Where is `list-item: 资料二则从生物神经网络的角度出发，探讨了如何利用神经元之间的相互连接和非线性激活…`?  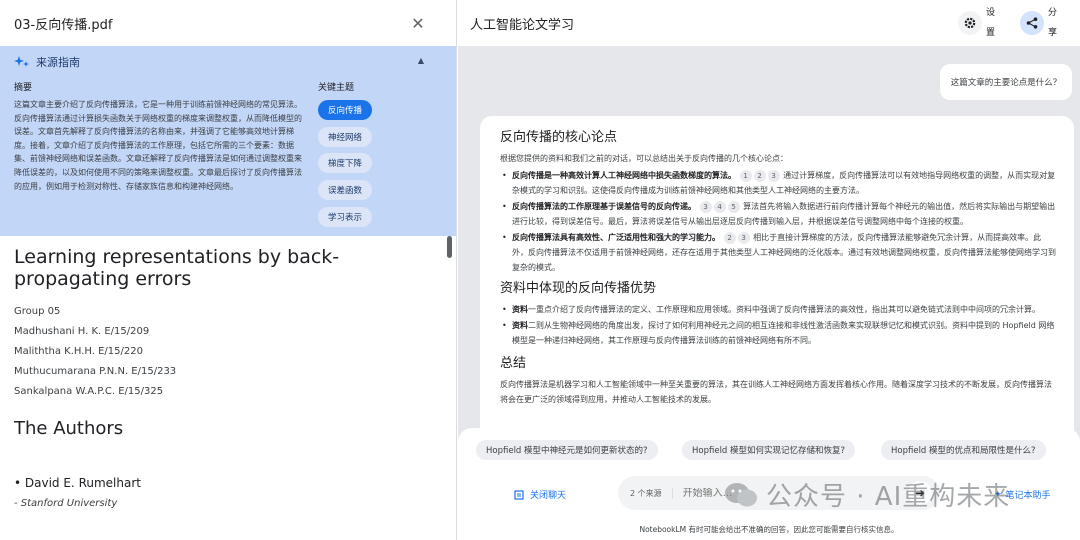 list-item: 资料二则从生物神经网络的角度出发，探讨了如何利用神经元之间的相互连接和非线性激活… is located at coordinates (778, 333).